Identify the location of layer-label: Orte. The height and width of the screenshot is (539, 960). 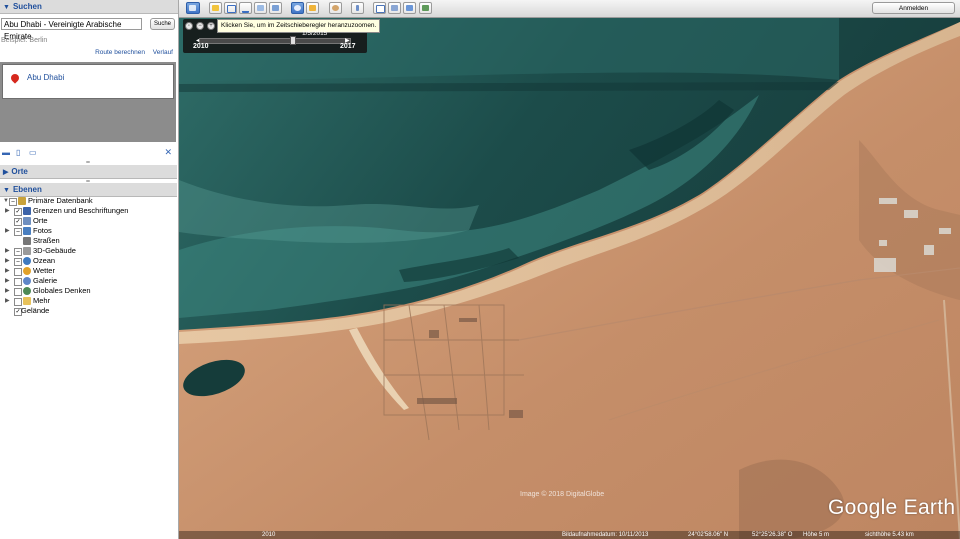
(40, 220).